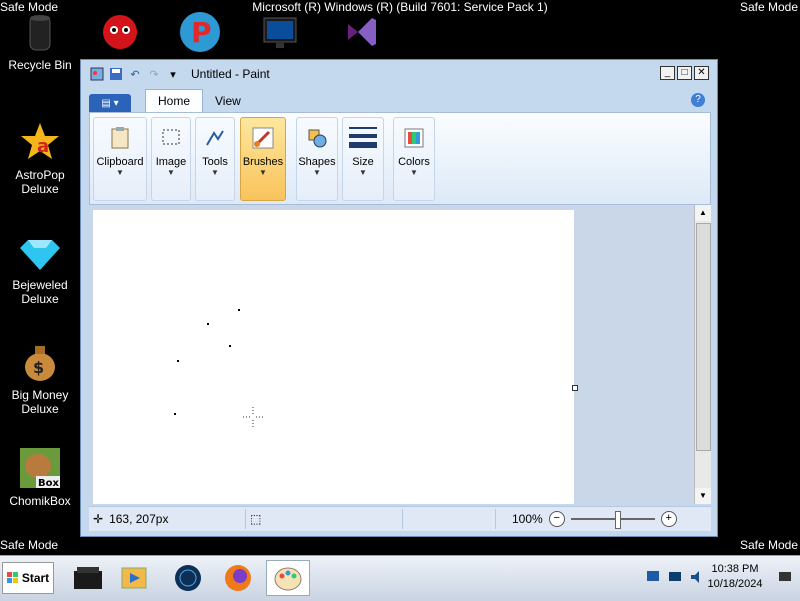 The height and width of the screenshot is (601, 800). Describe the element at coordinates (40, 41) in the screenshot. I see `desktop-icon-recycle-bin: Recycle Bin` at that location.